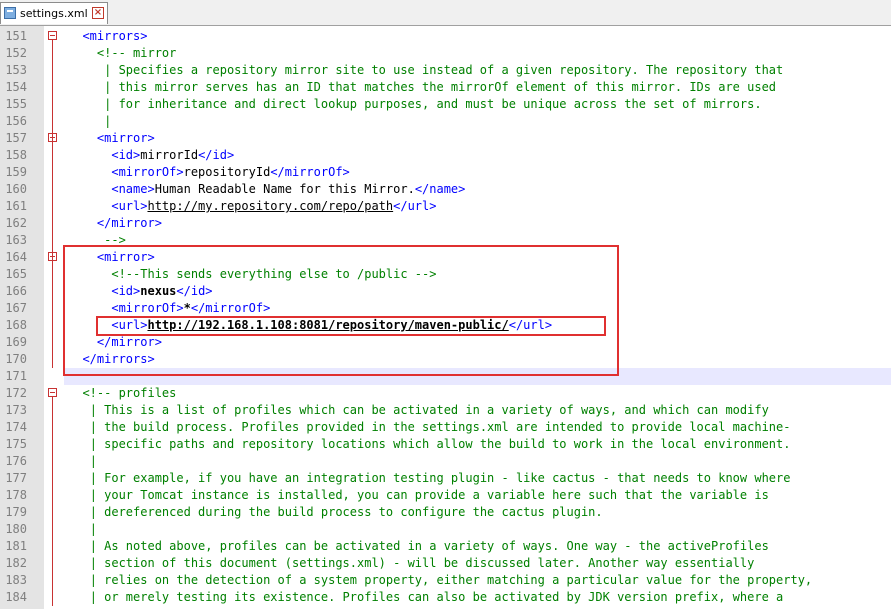 The width and height of the screenshot is (891, 609). I want to click on line-number: 169, so click(16, 342).